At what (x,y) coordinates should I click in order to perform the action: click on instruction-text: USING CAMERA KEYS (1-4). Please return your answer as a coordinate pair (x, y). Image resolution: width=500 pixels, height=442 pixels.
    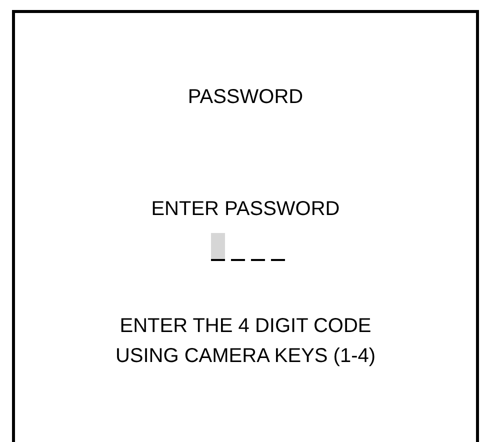
    Looking at the image, I should click on (245, 356).